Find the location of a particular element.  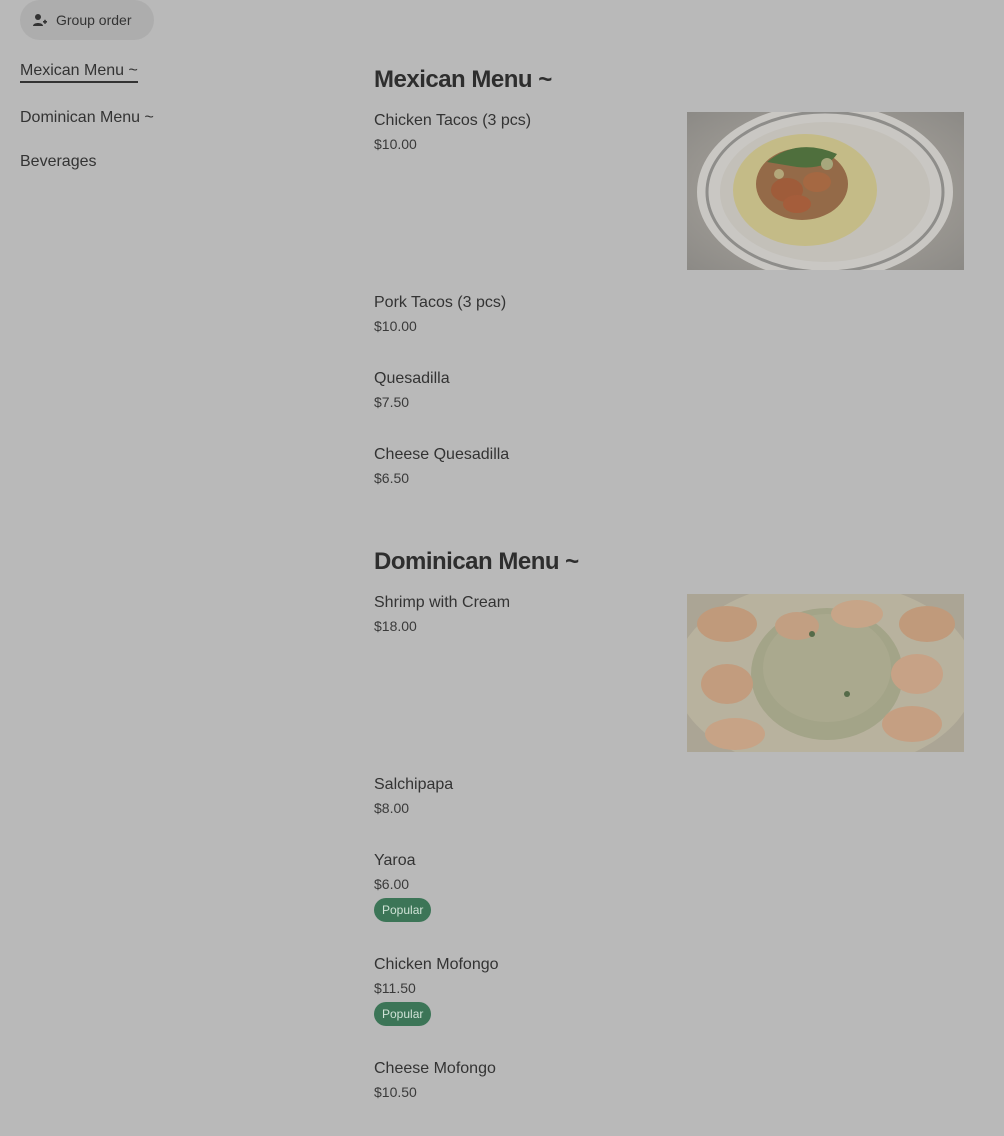

menu-item-cheese-quesadilla: Cheese Quesadilla $6.50 is located at coordinates (669, 466).